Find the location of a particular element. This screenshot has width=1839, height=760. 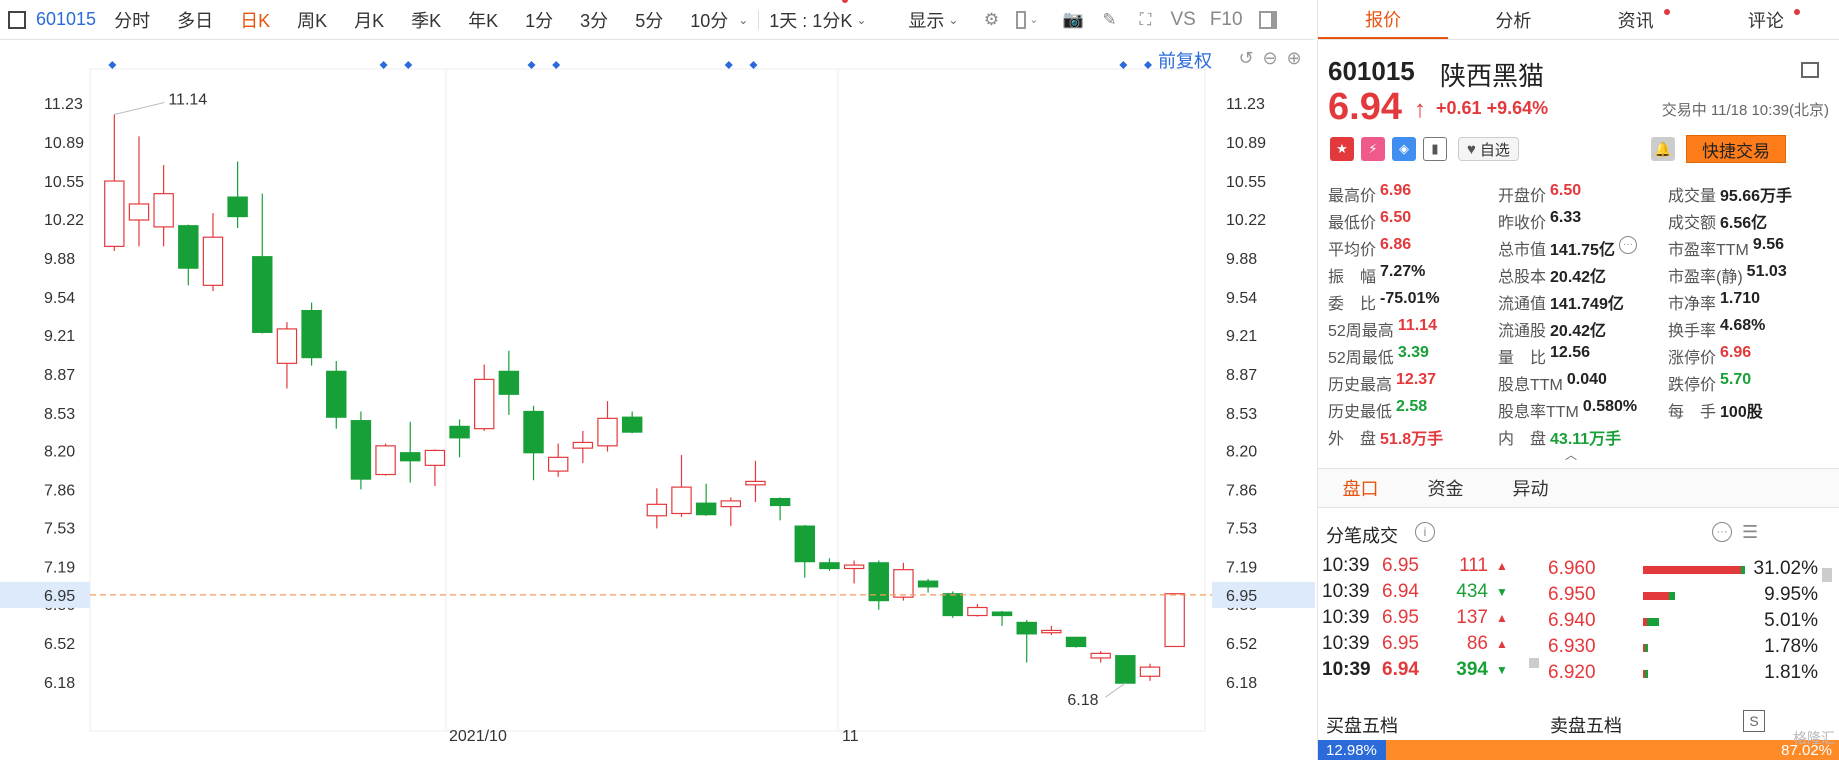

period-10min: 10分 is located at coordinates (709, 20).